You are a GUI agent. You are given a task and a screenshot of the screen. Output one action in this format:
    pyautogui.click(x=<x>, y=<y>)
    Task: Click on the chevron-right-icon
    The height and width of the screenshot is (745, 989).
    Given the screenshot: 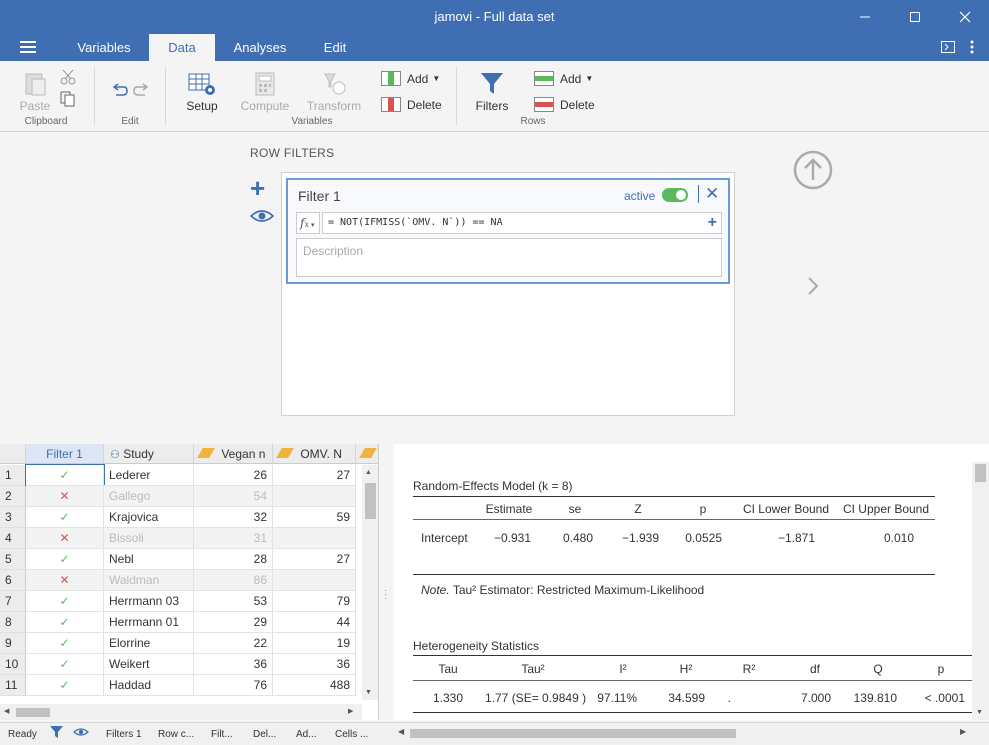 What is the action you would take?
    pyautogui.click(x=813, y=289)
    